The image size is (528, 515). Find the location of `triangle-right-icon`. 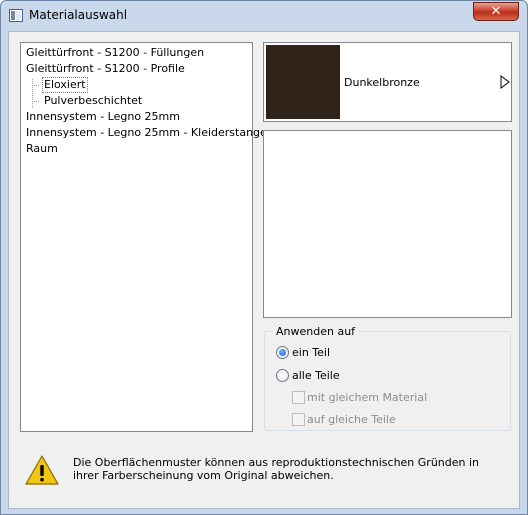

triangle-right-icon is located at coordinates (505, 82).